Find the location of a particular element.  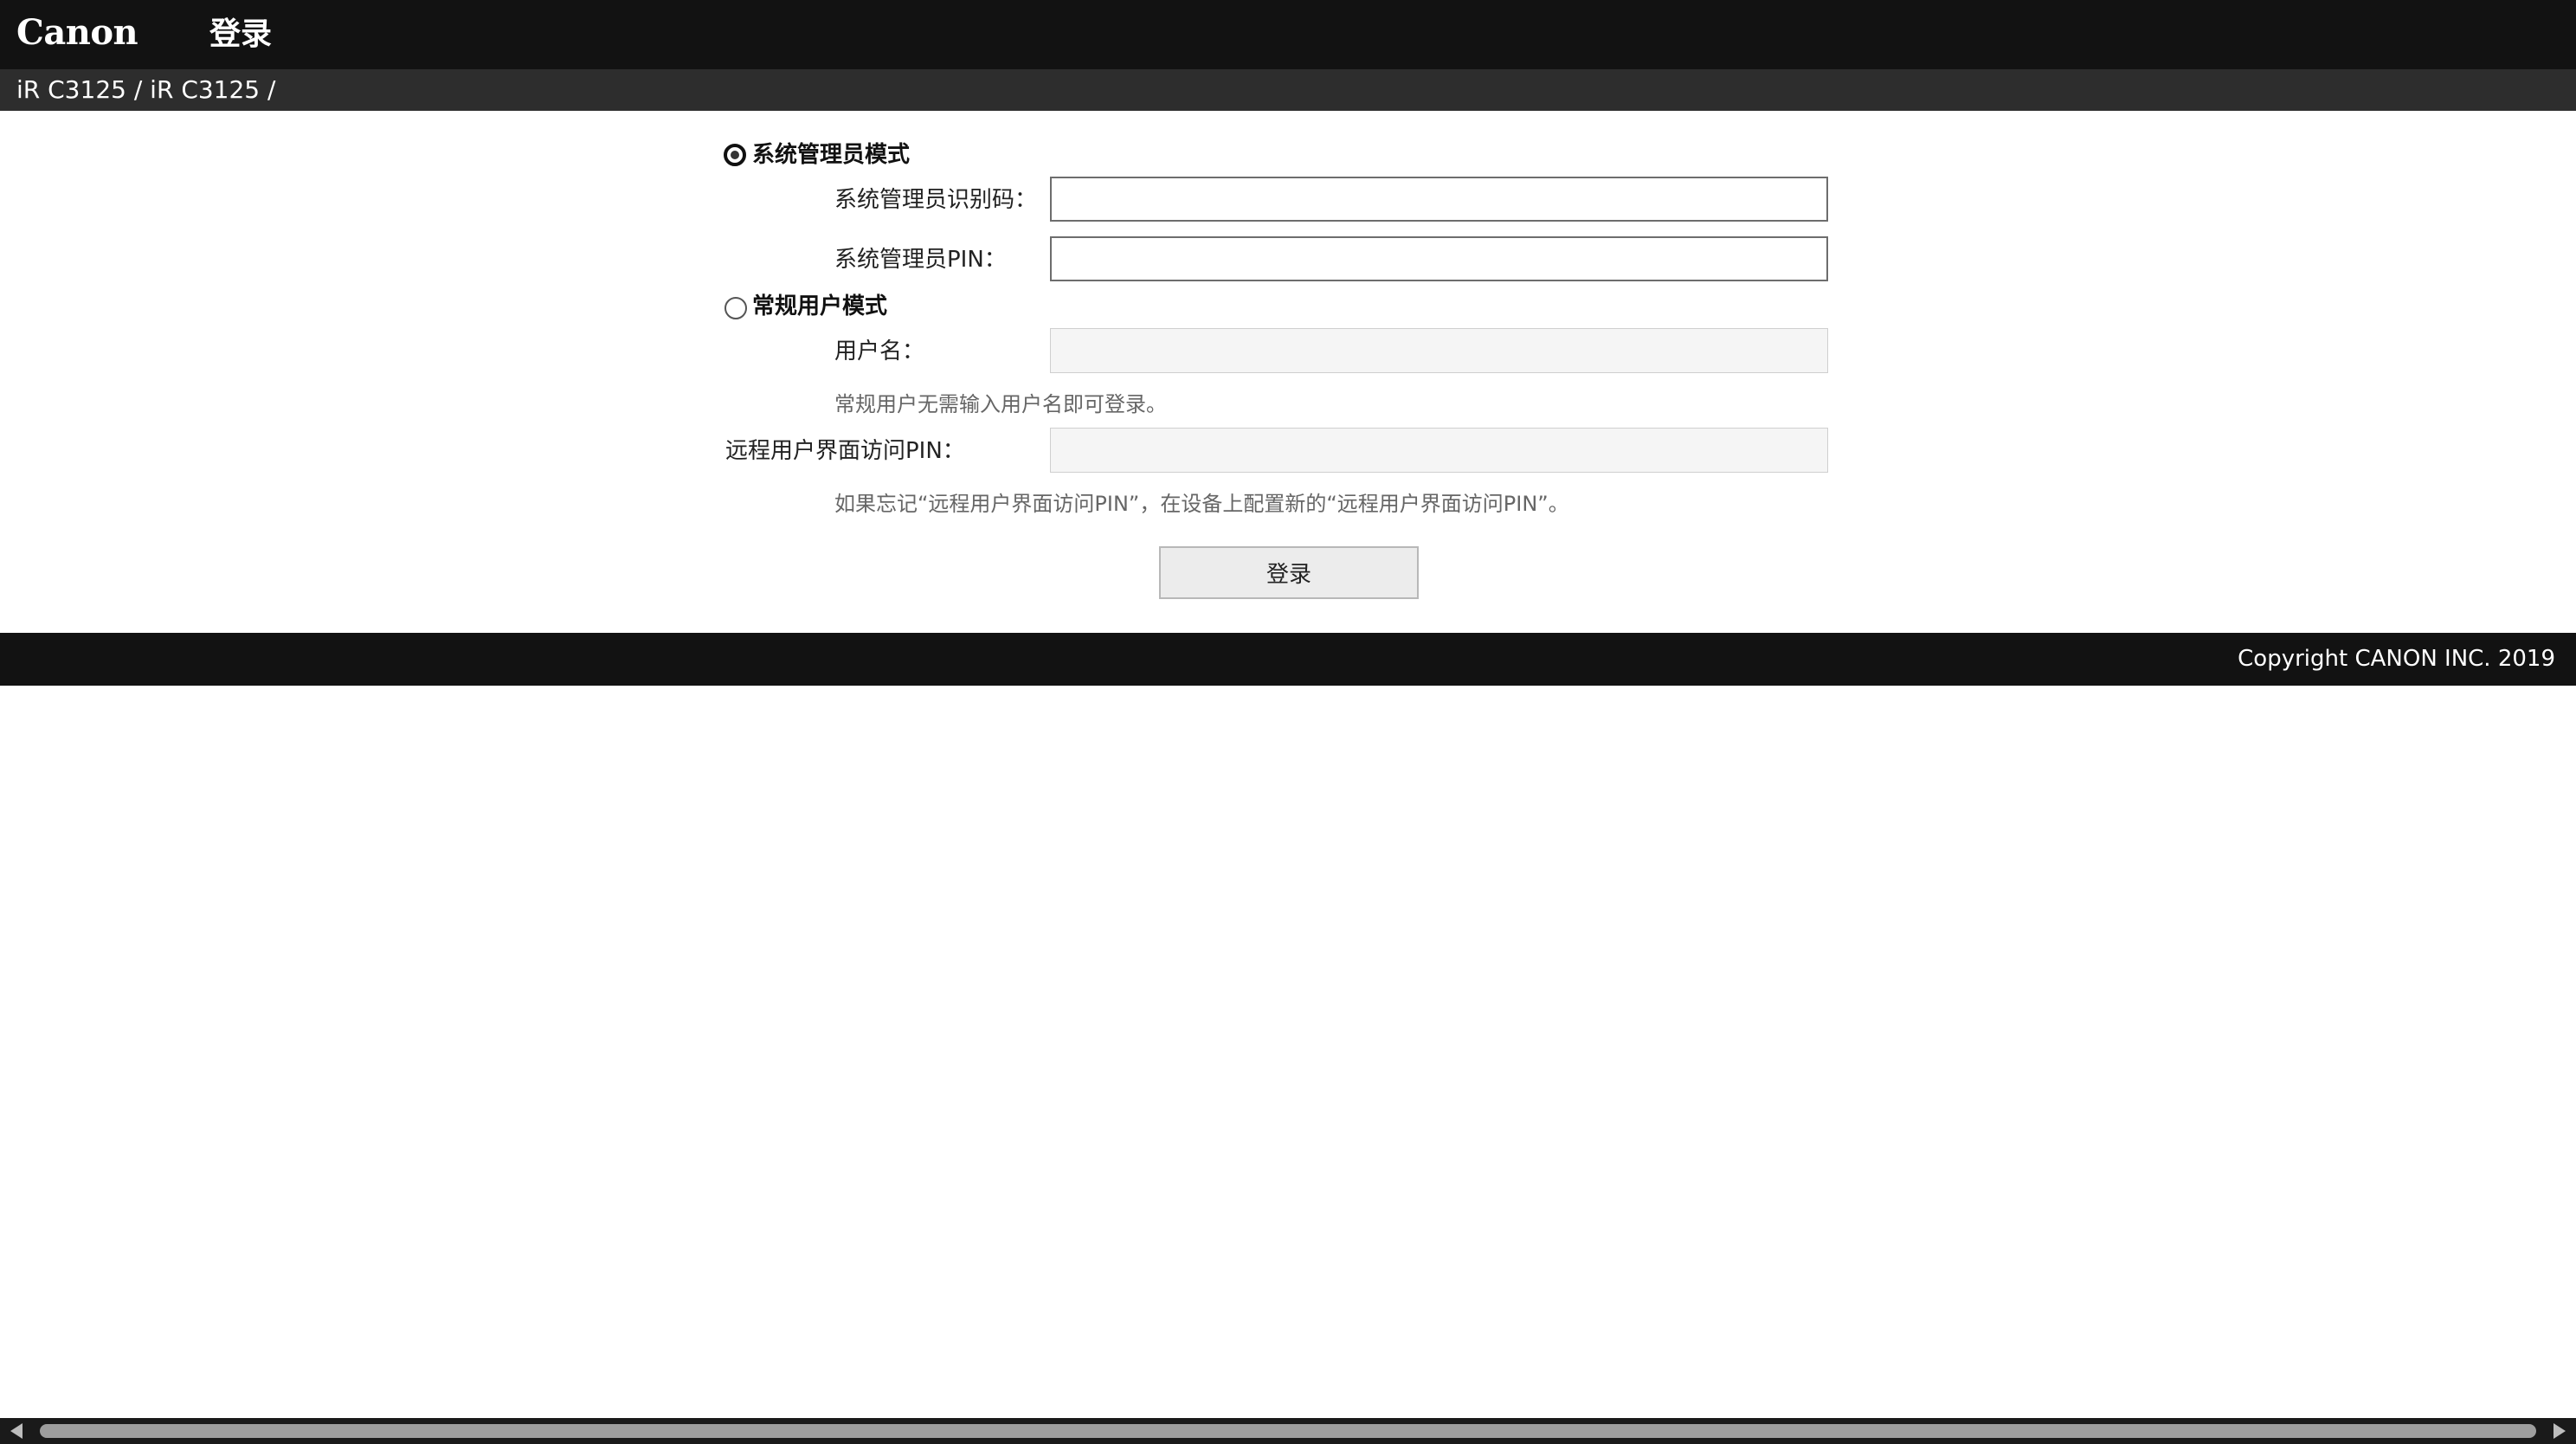

general-mode-hint: 常规用户无需输入用户名即可登录。 is located at coordinates (1000, 404).